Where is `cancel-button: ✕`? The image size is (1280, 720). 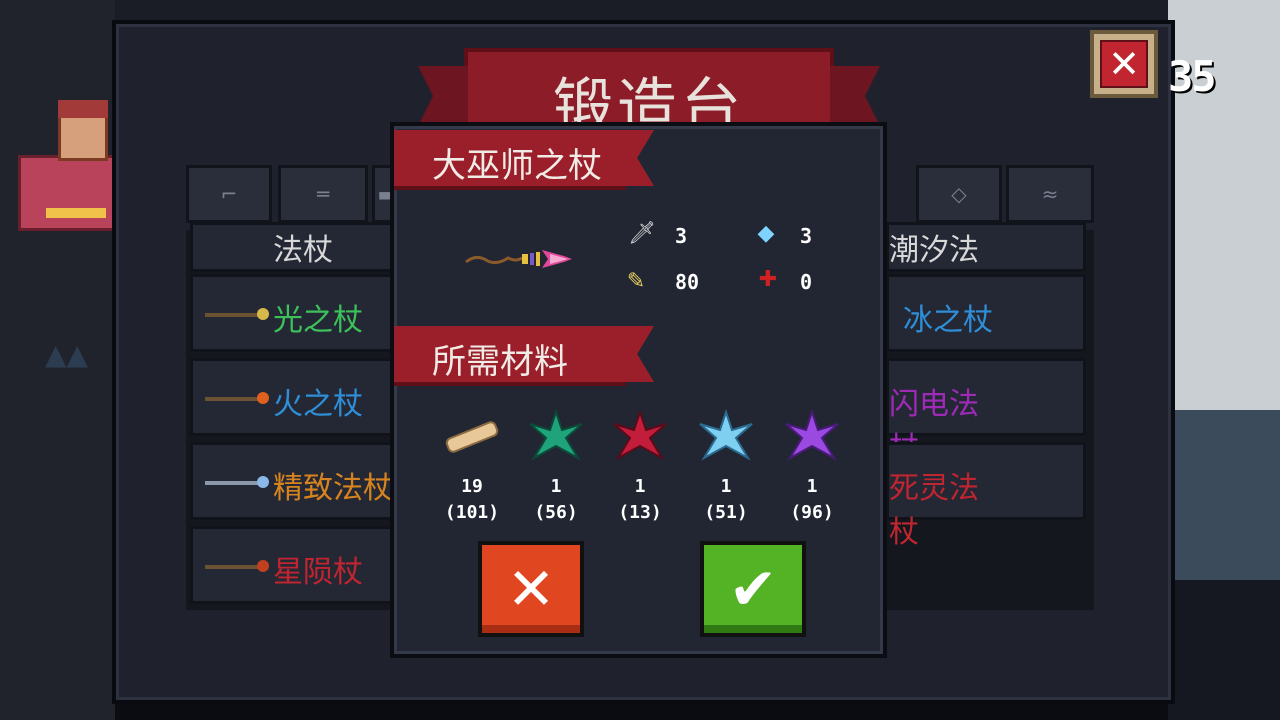 cancel-button: ✕ is located at coordinates (531, 589).